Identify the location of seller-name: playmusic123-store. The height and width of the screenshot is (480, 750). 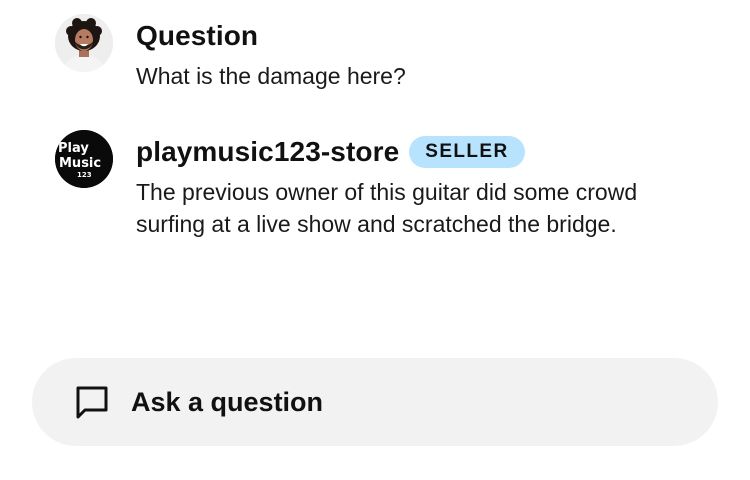
(267, 152).